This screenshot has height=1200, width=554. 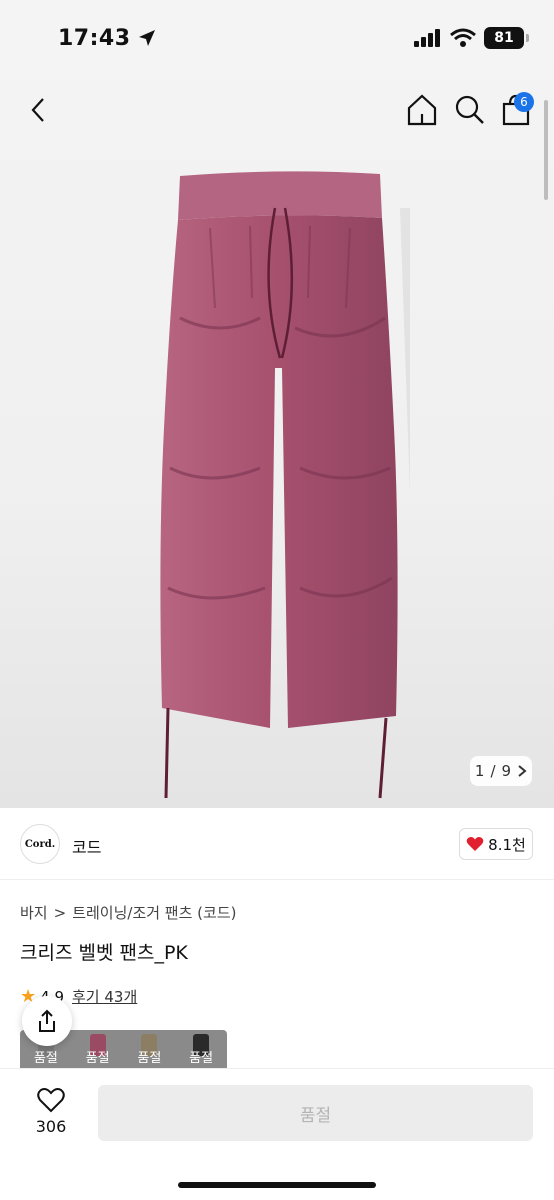 I want to click on heart-filled-icon, so click(x=475, y=844).